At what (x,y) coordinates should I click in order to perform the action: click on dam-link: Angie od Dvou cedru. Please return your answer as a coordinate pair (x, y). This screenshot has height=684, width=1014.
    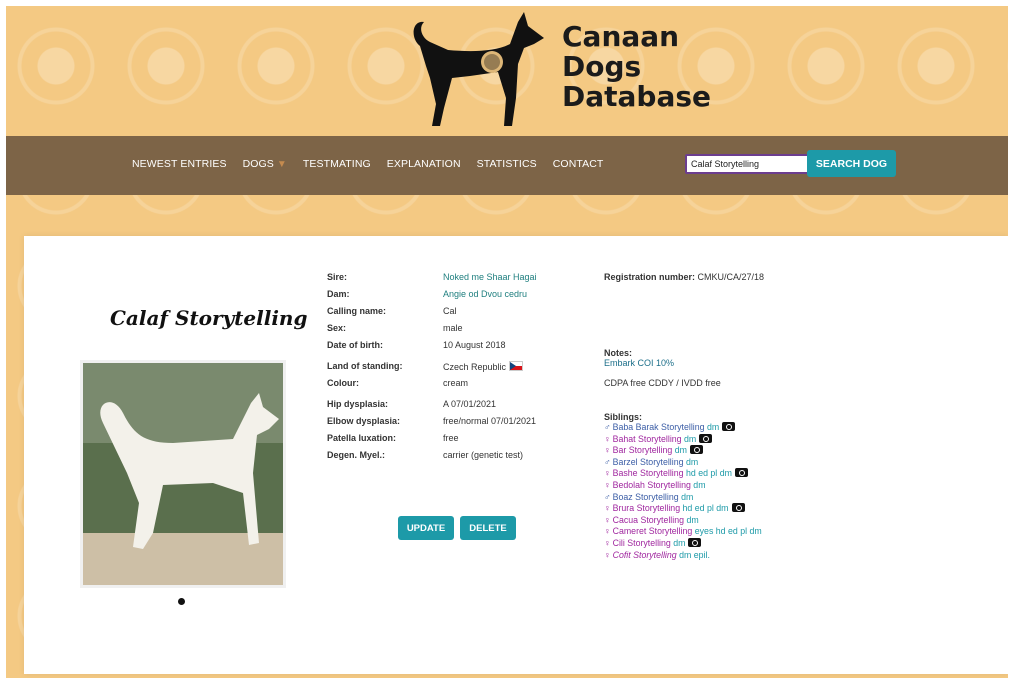
    Looking at the image, I should click on (485, 294).